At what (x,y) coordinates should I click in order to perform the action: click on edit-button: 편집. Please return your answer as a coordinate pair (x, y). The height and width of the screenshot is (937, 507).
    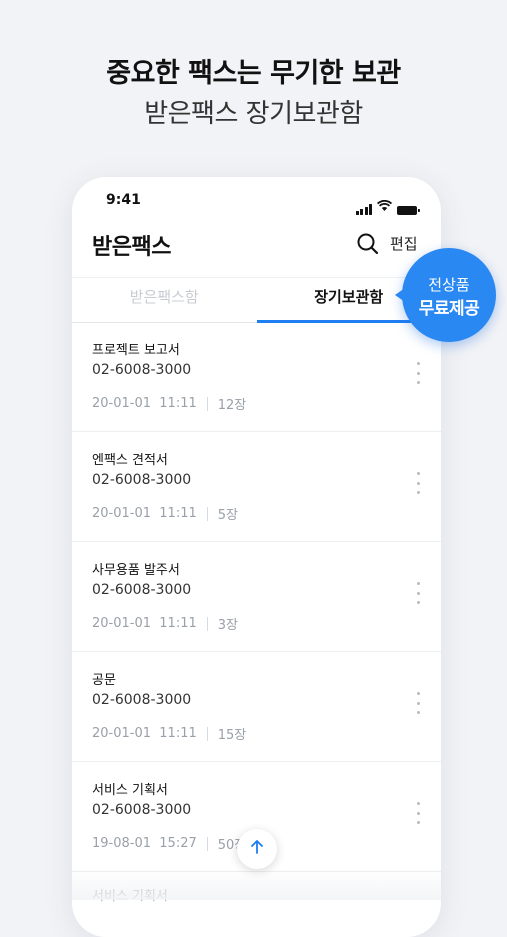
    Looking at the image, I should click on (404, 243).